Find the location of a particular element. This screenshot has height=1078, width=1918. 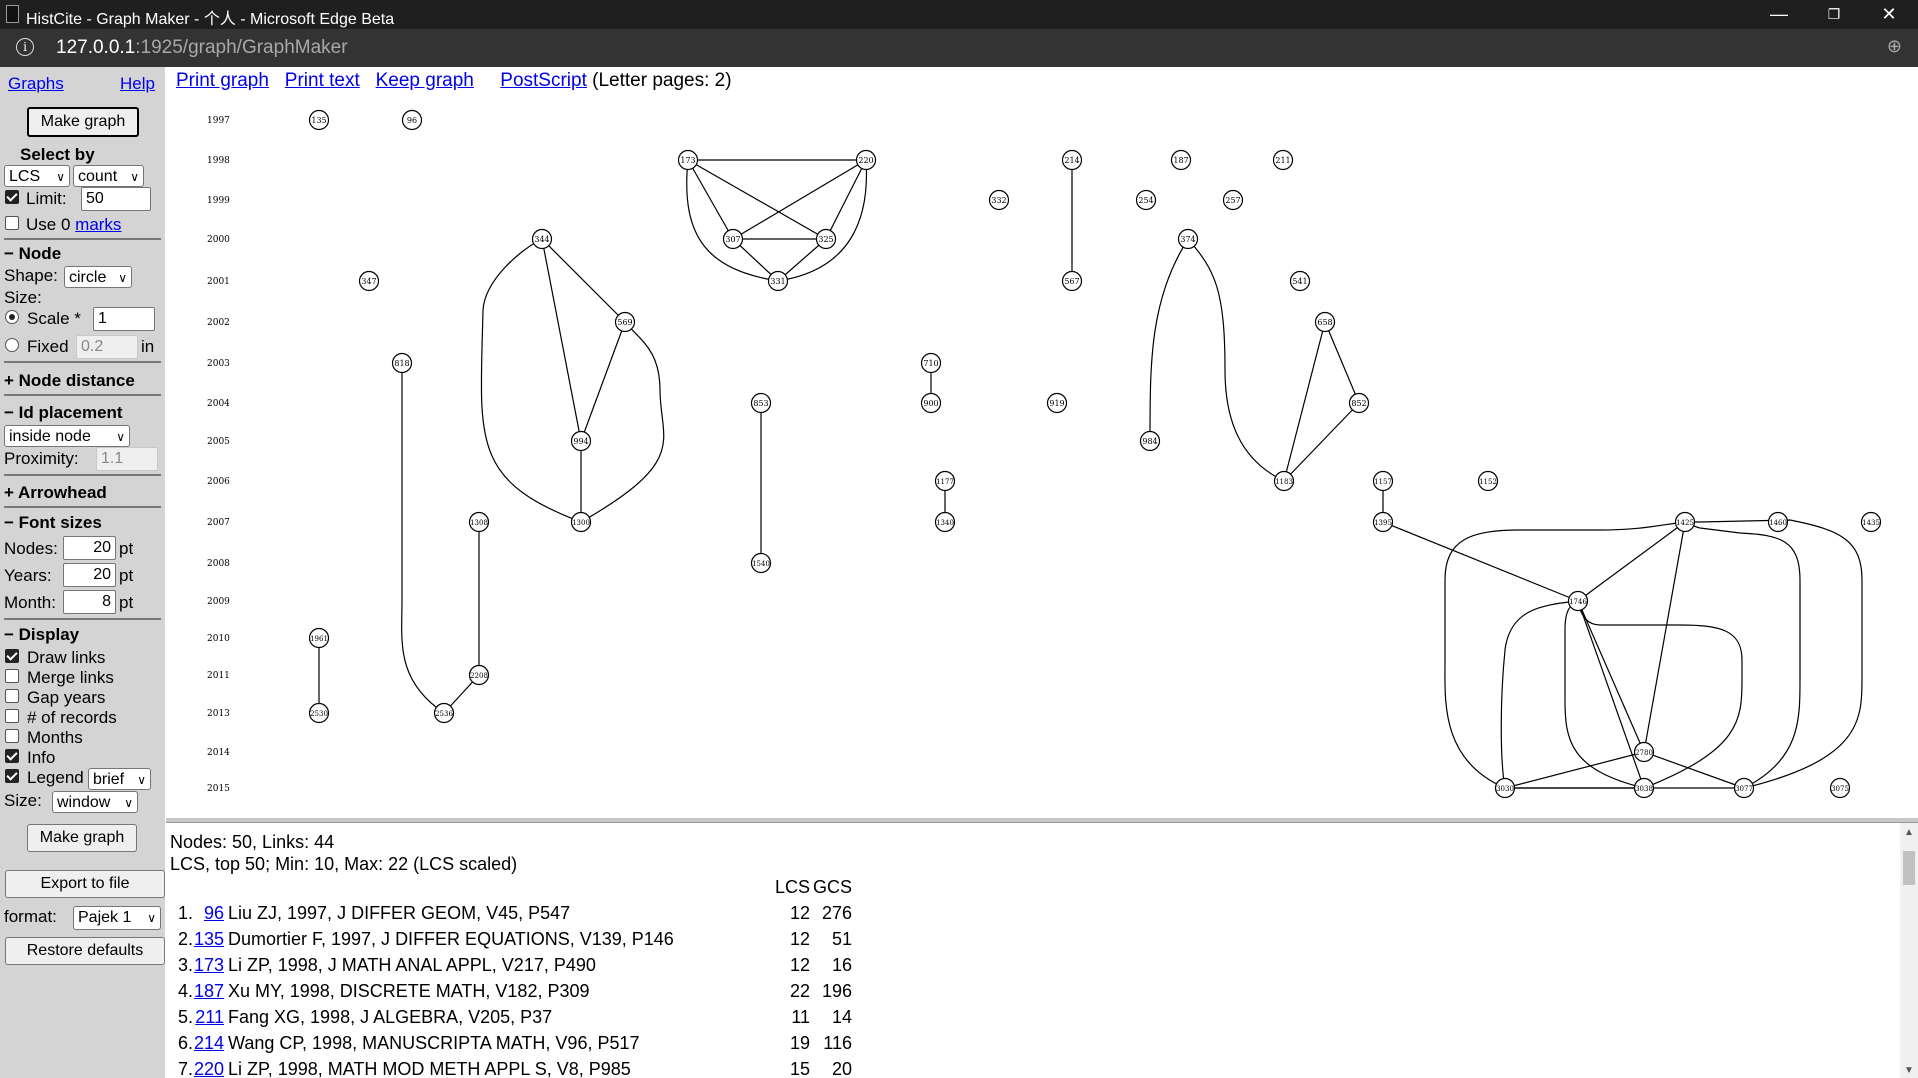

graph-node: 2780 is located at coordinates (1644, 752).